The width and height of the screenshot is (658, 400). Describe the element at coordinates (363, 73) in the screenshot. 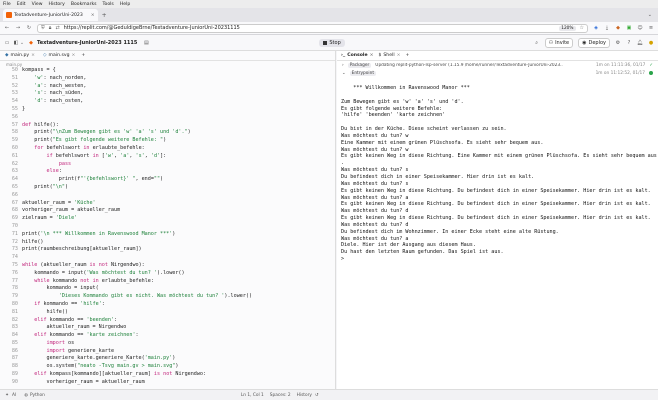

I see `log-label: Entrypoint` at that location.